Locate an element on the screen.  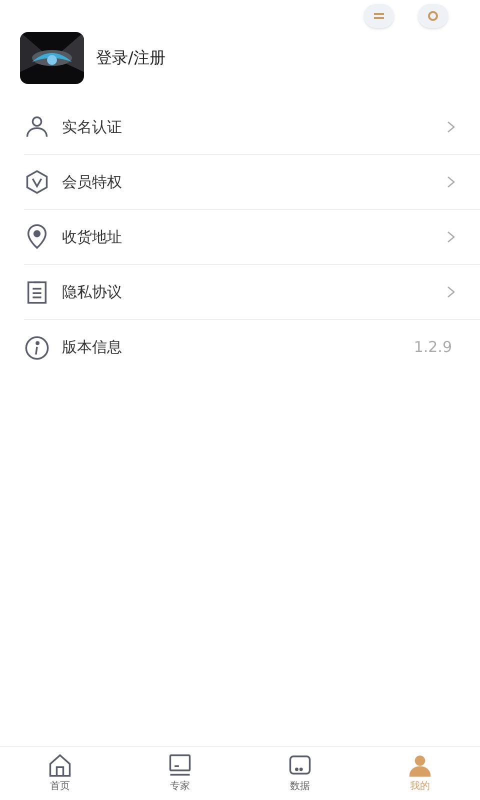
tab-bar-item: 数据 is located at coordinates (300, 773).